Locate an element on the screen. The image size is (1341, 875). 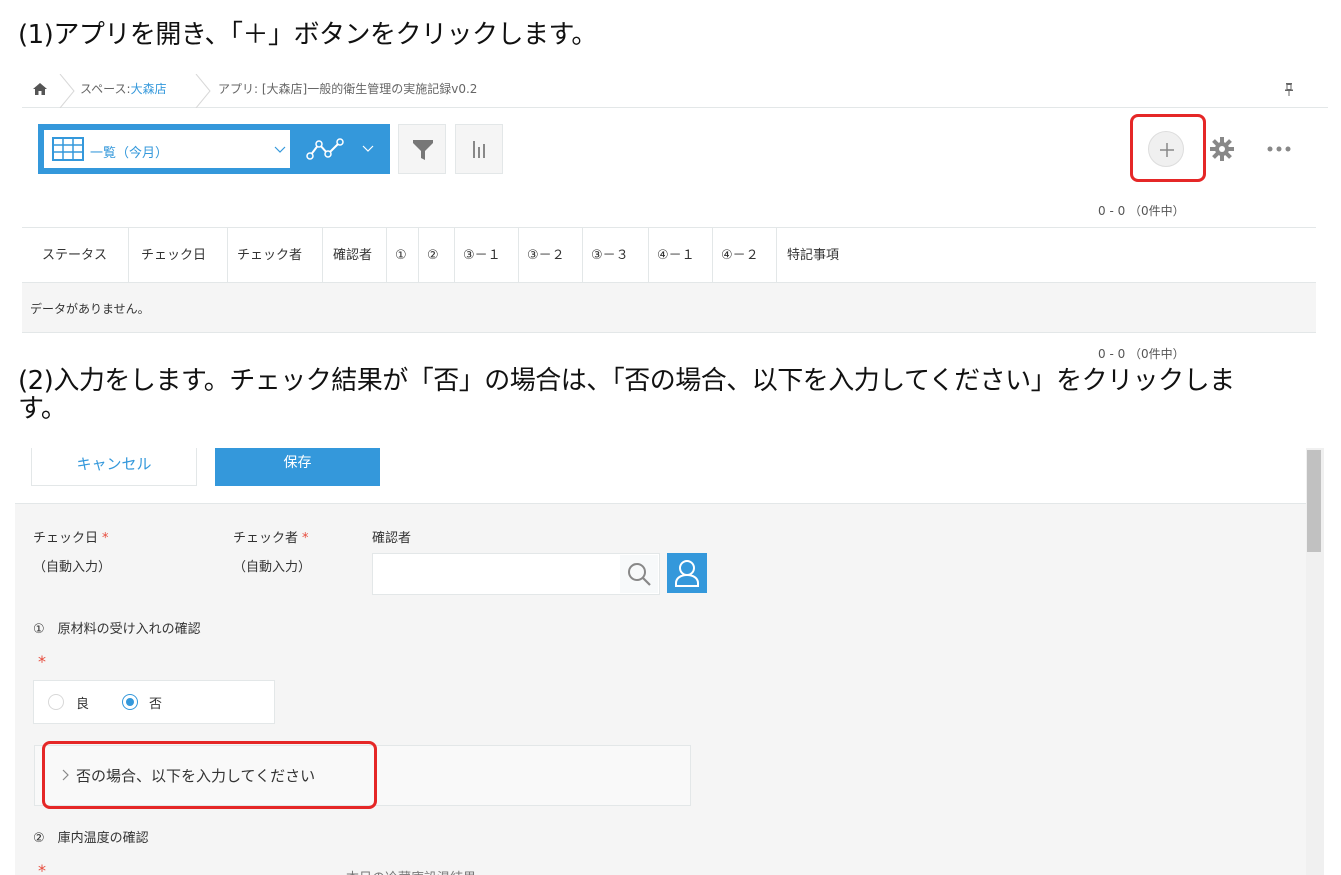
section2-field-label: 本日の冷蔵庫設温結果 is located at coordinates (411, 871).